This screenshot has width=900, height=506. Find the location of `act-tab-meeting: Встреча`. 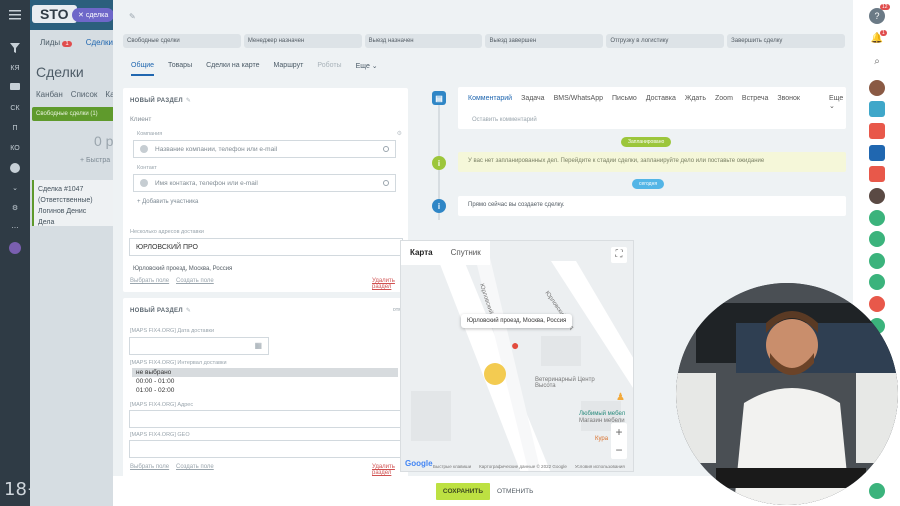

act-tab-meeting: Встреча is located at coordinates (755, 102).